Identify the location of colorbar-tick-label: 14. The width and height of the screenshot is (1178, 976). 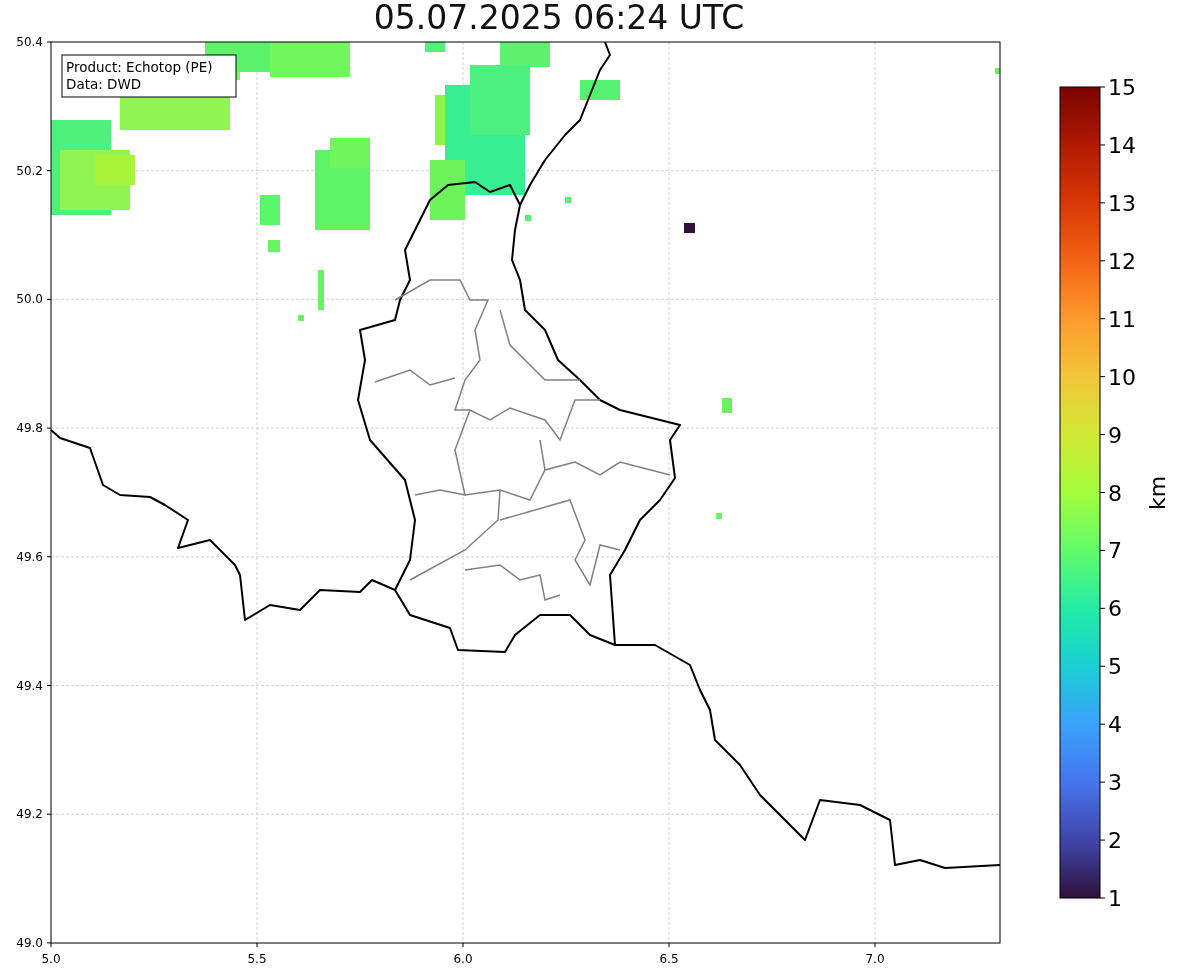
(1122, 145).